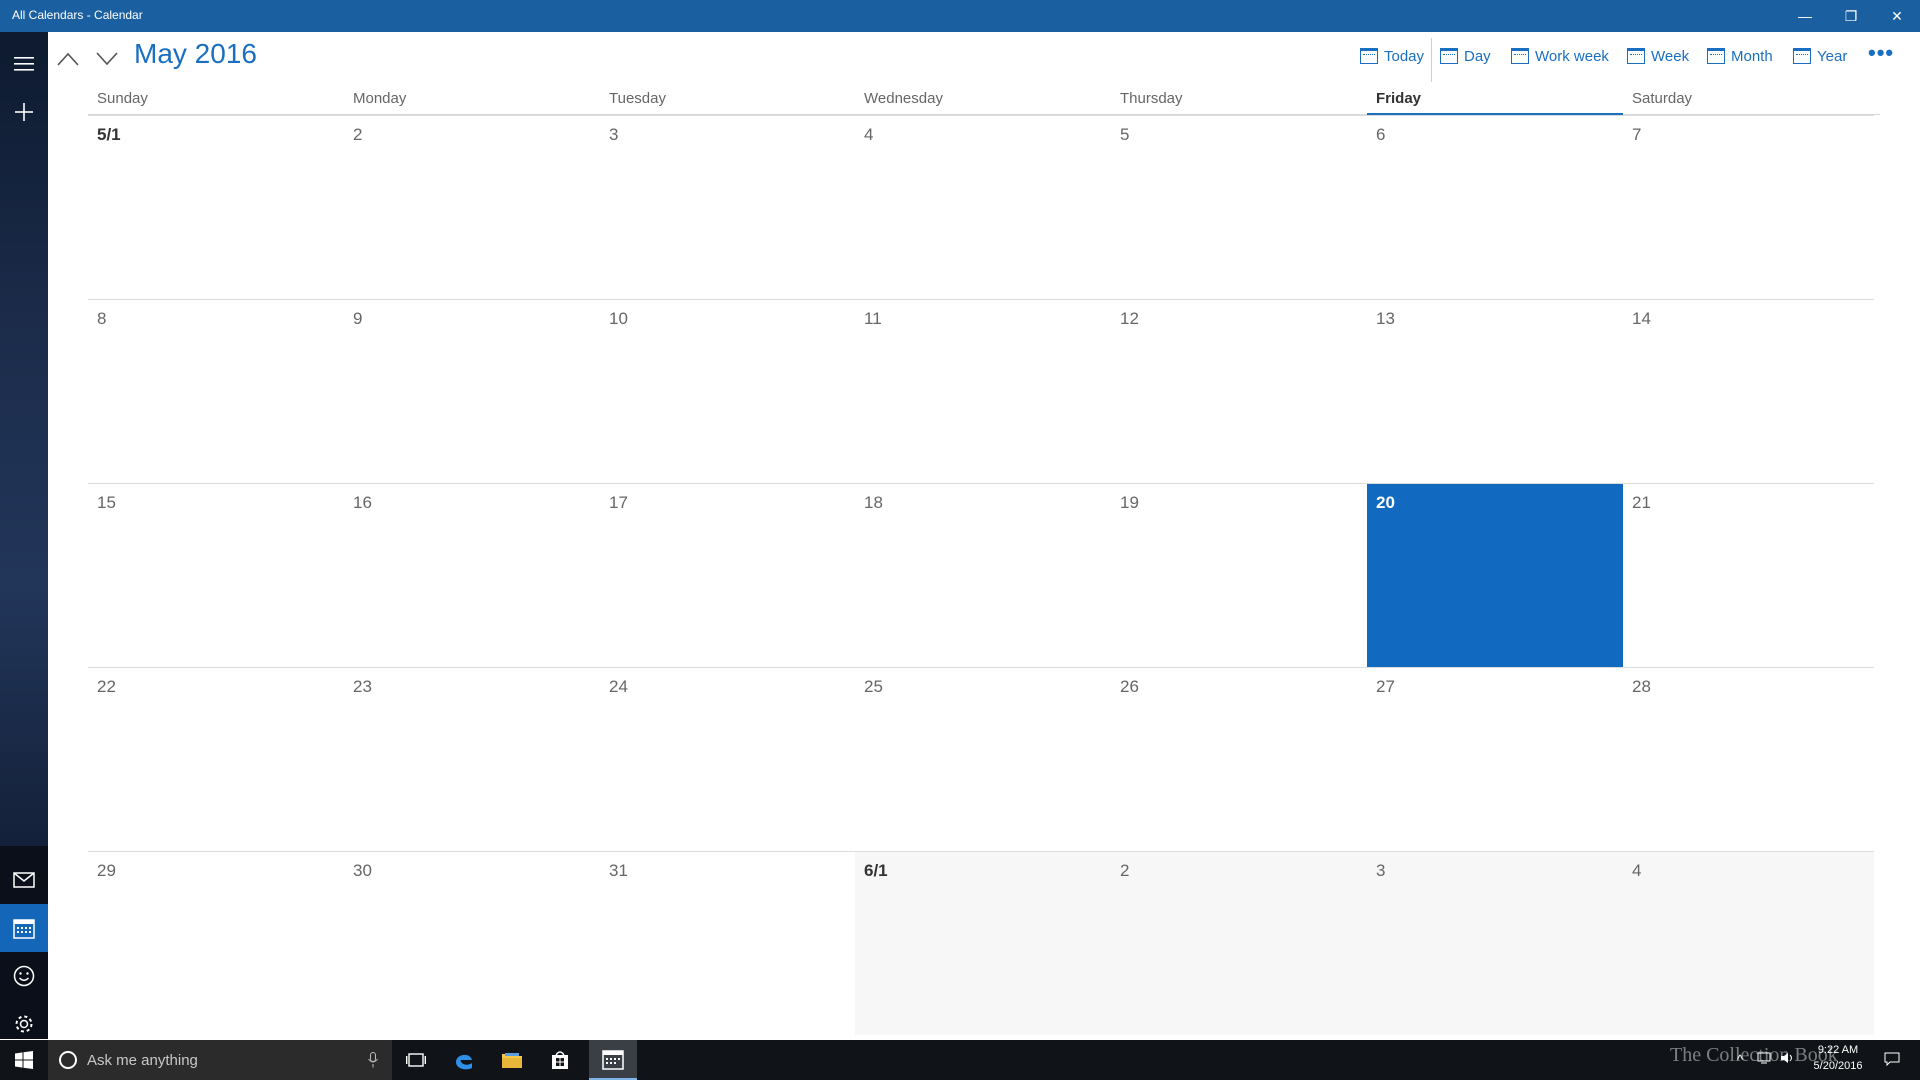 The height and width of the screenshot is (1080, 1920). What do you see at coordinates (1129, 502) in the screenshot?
I see `day-number: 19` at bounding box center [1129, 502].